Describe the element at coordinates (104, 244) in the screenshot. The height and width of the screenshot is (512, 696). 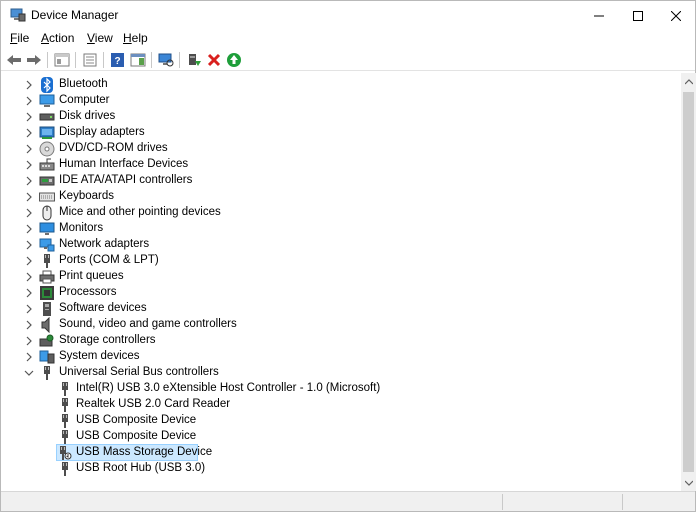
I see `tree-item-label: Network adapters` at that location.